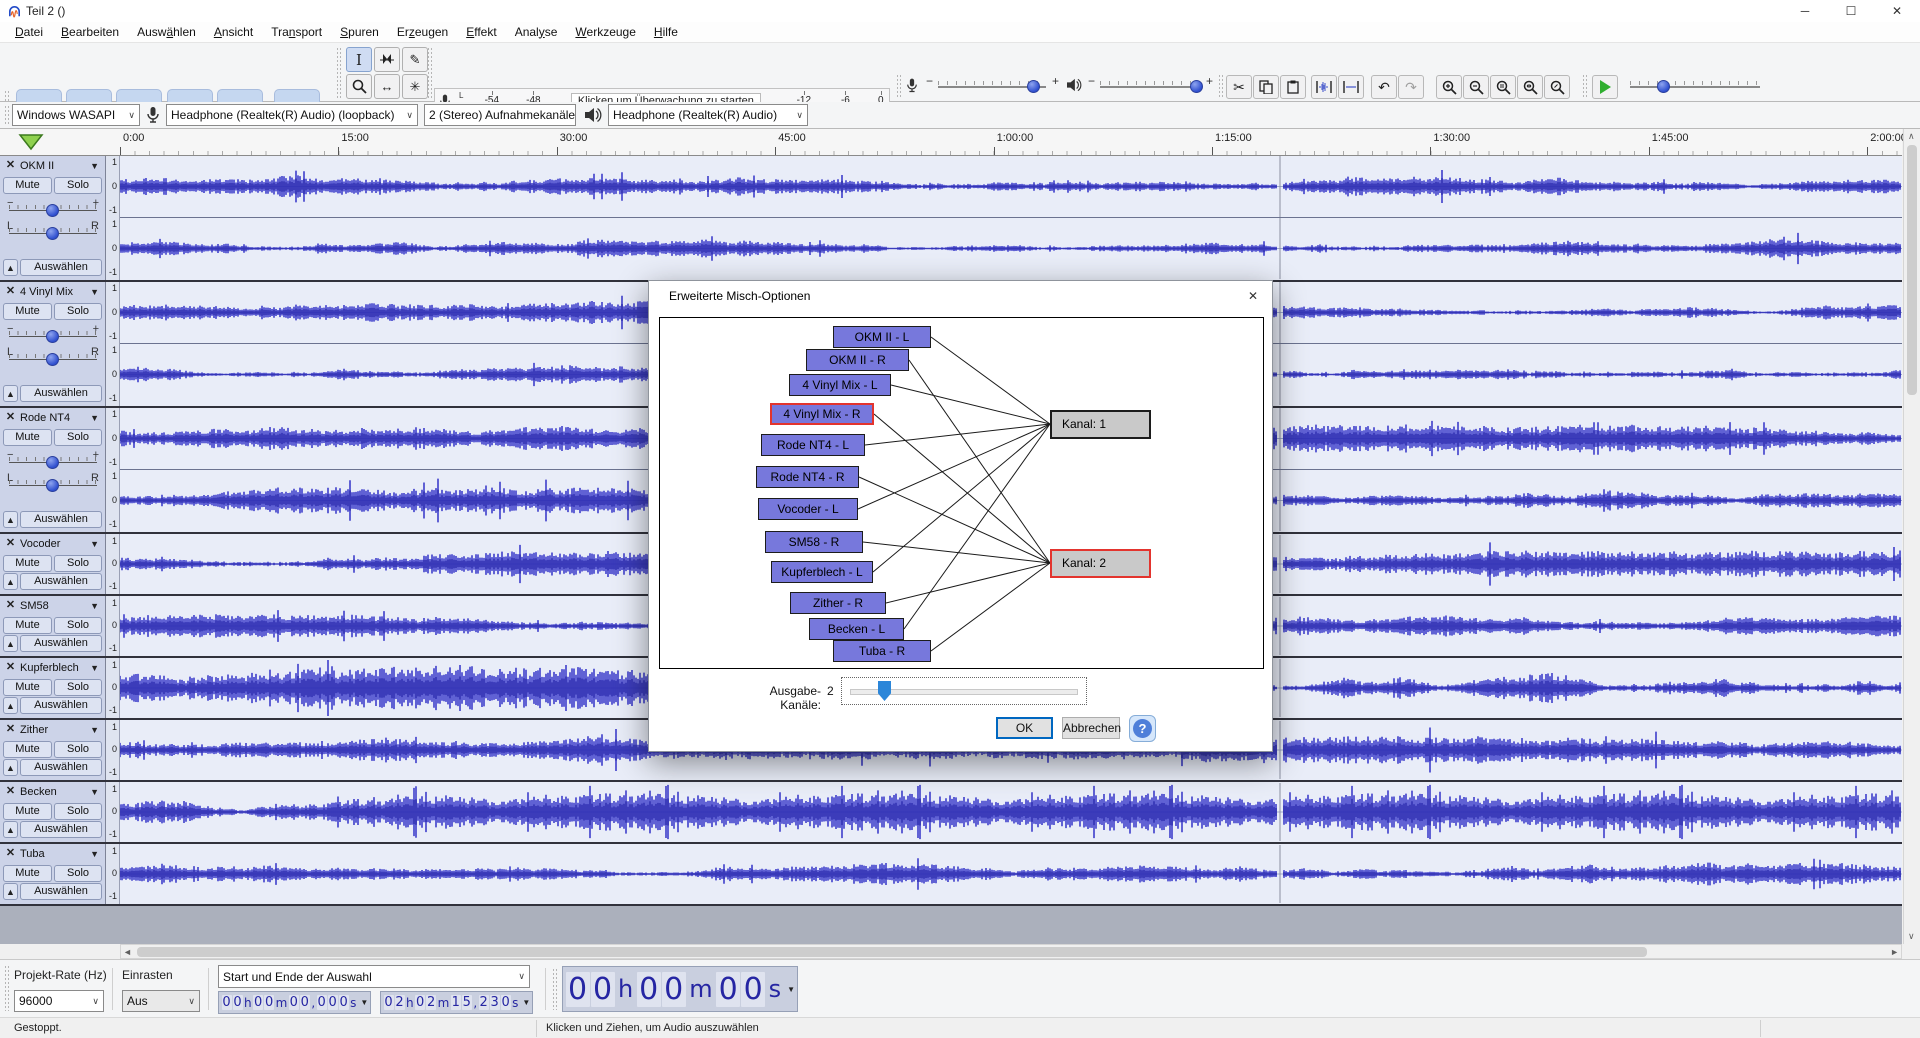 This screenshot has width=1920, height=1038. I want to click on track-name-menu: Becken ▼, so click(61, 792).